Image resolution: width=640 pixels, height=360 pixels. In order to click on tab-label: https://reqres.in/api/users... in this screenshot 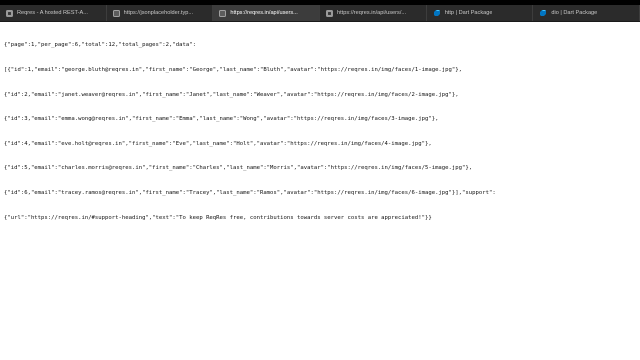, I will do `click(264, 13)`.